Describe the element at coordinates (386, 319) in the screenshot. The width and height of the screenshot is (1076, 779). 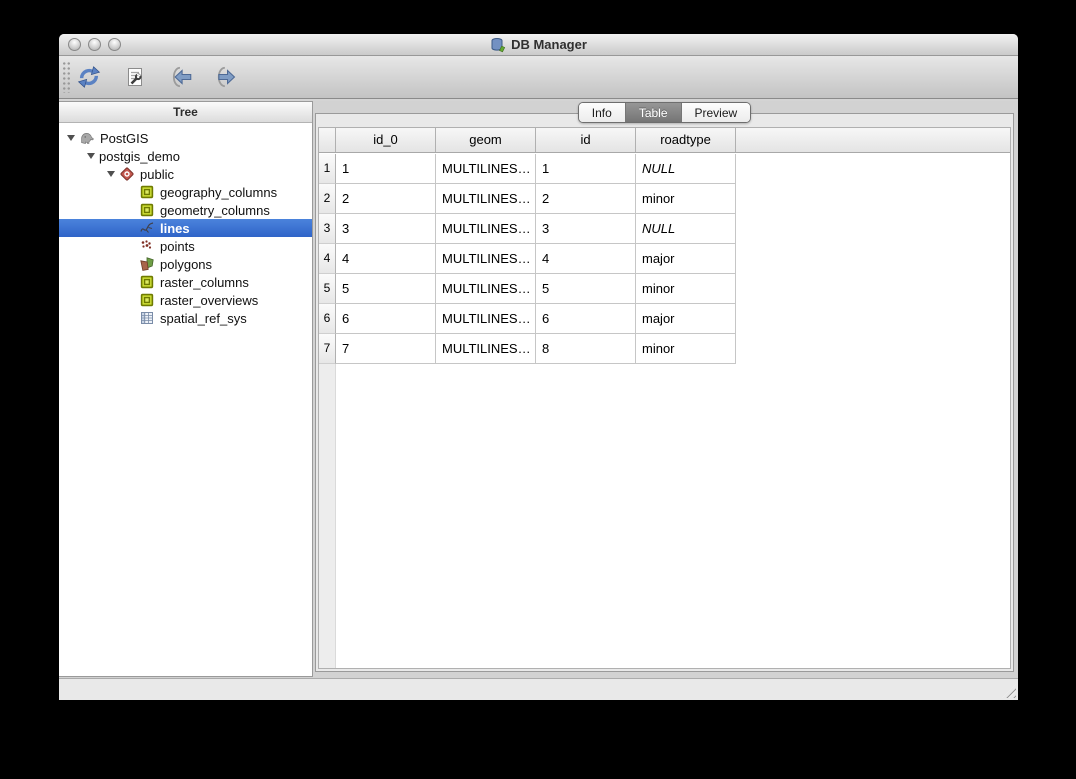
I see `cell-id_0: 6` at that location.